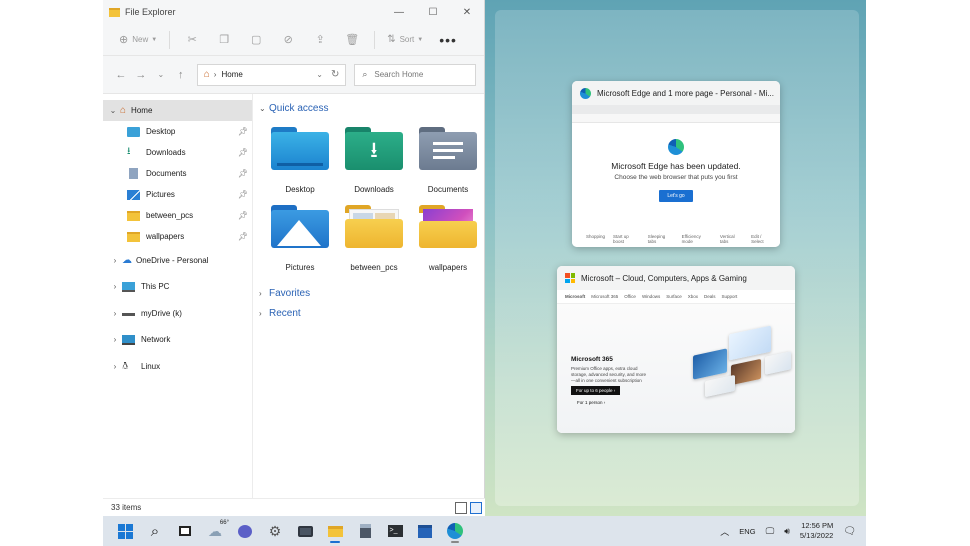  I want to click on sort-button: ⇅ Sort ▼, so click(405, 40).